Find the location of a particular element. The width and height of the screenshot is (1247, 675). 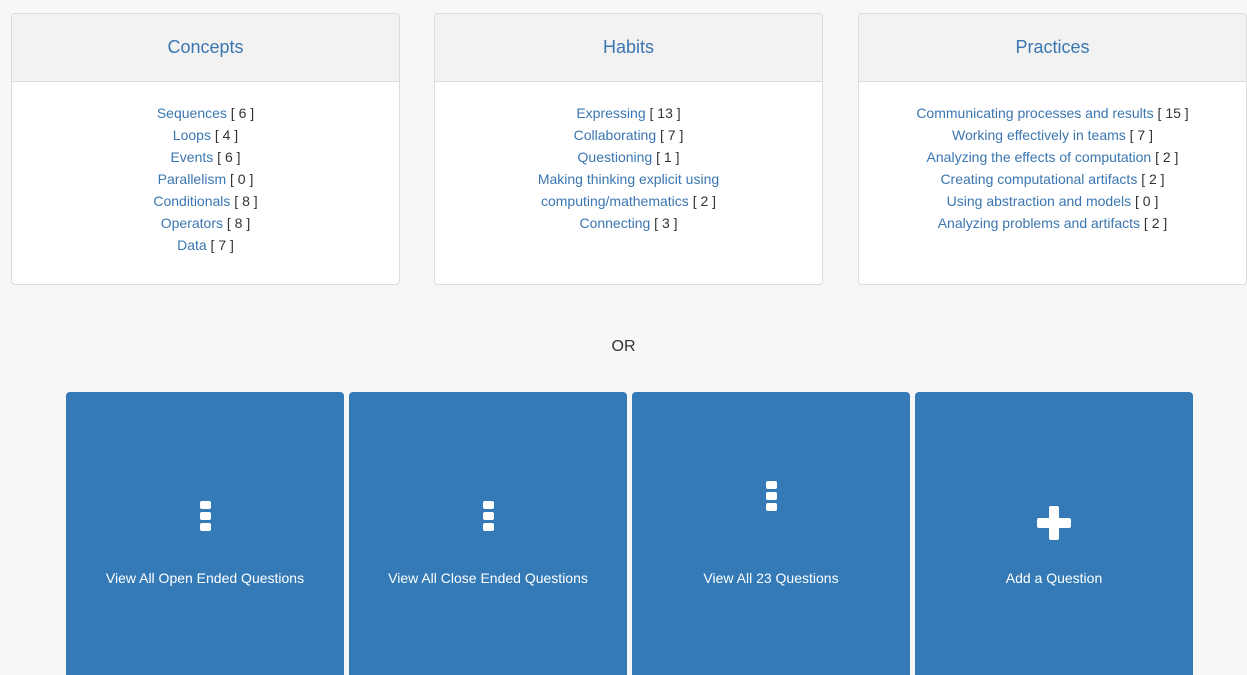

panel-title: Habits is located at coordinates (628, 48).